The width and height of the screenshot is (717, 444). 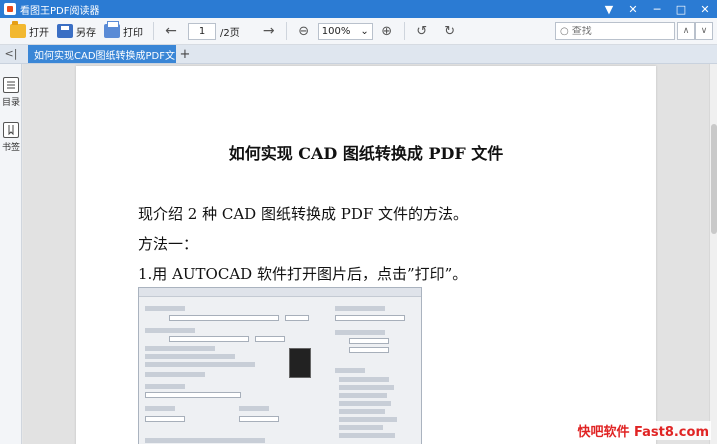 I want to click on window-controls: ▼ ✕ ─ □ ✕, so click(x=657, y=9).